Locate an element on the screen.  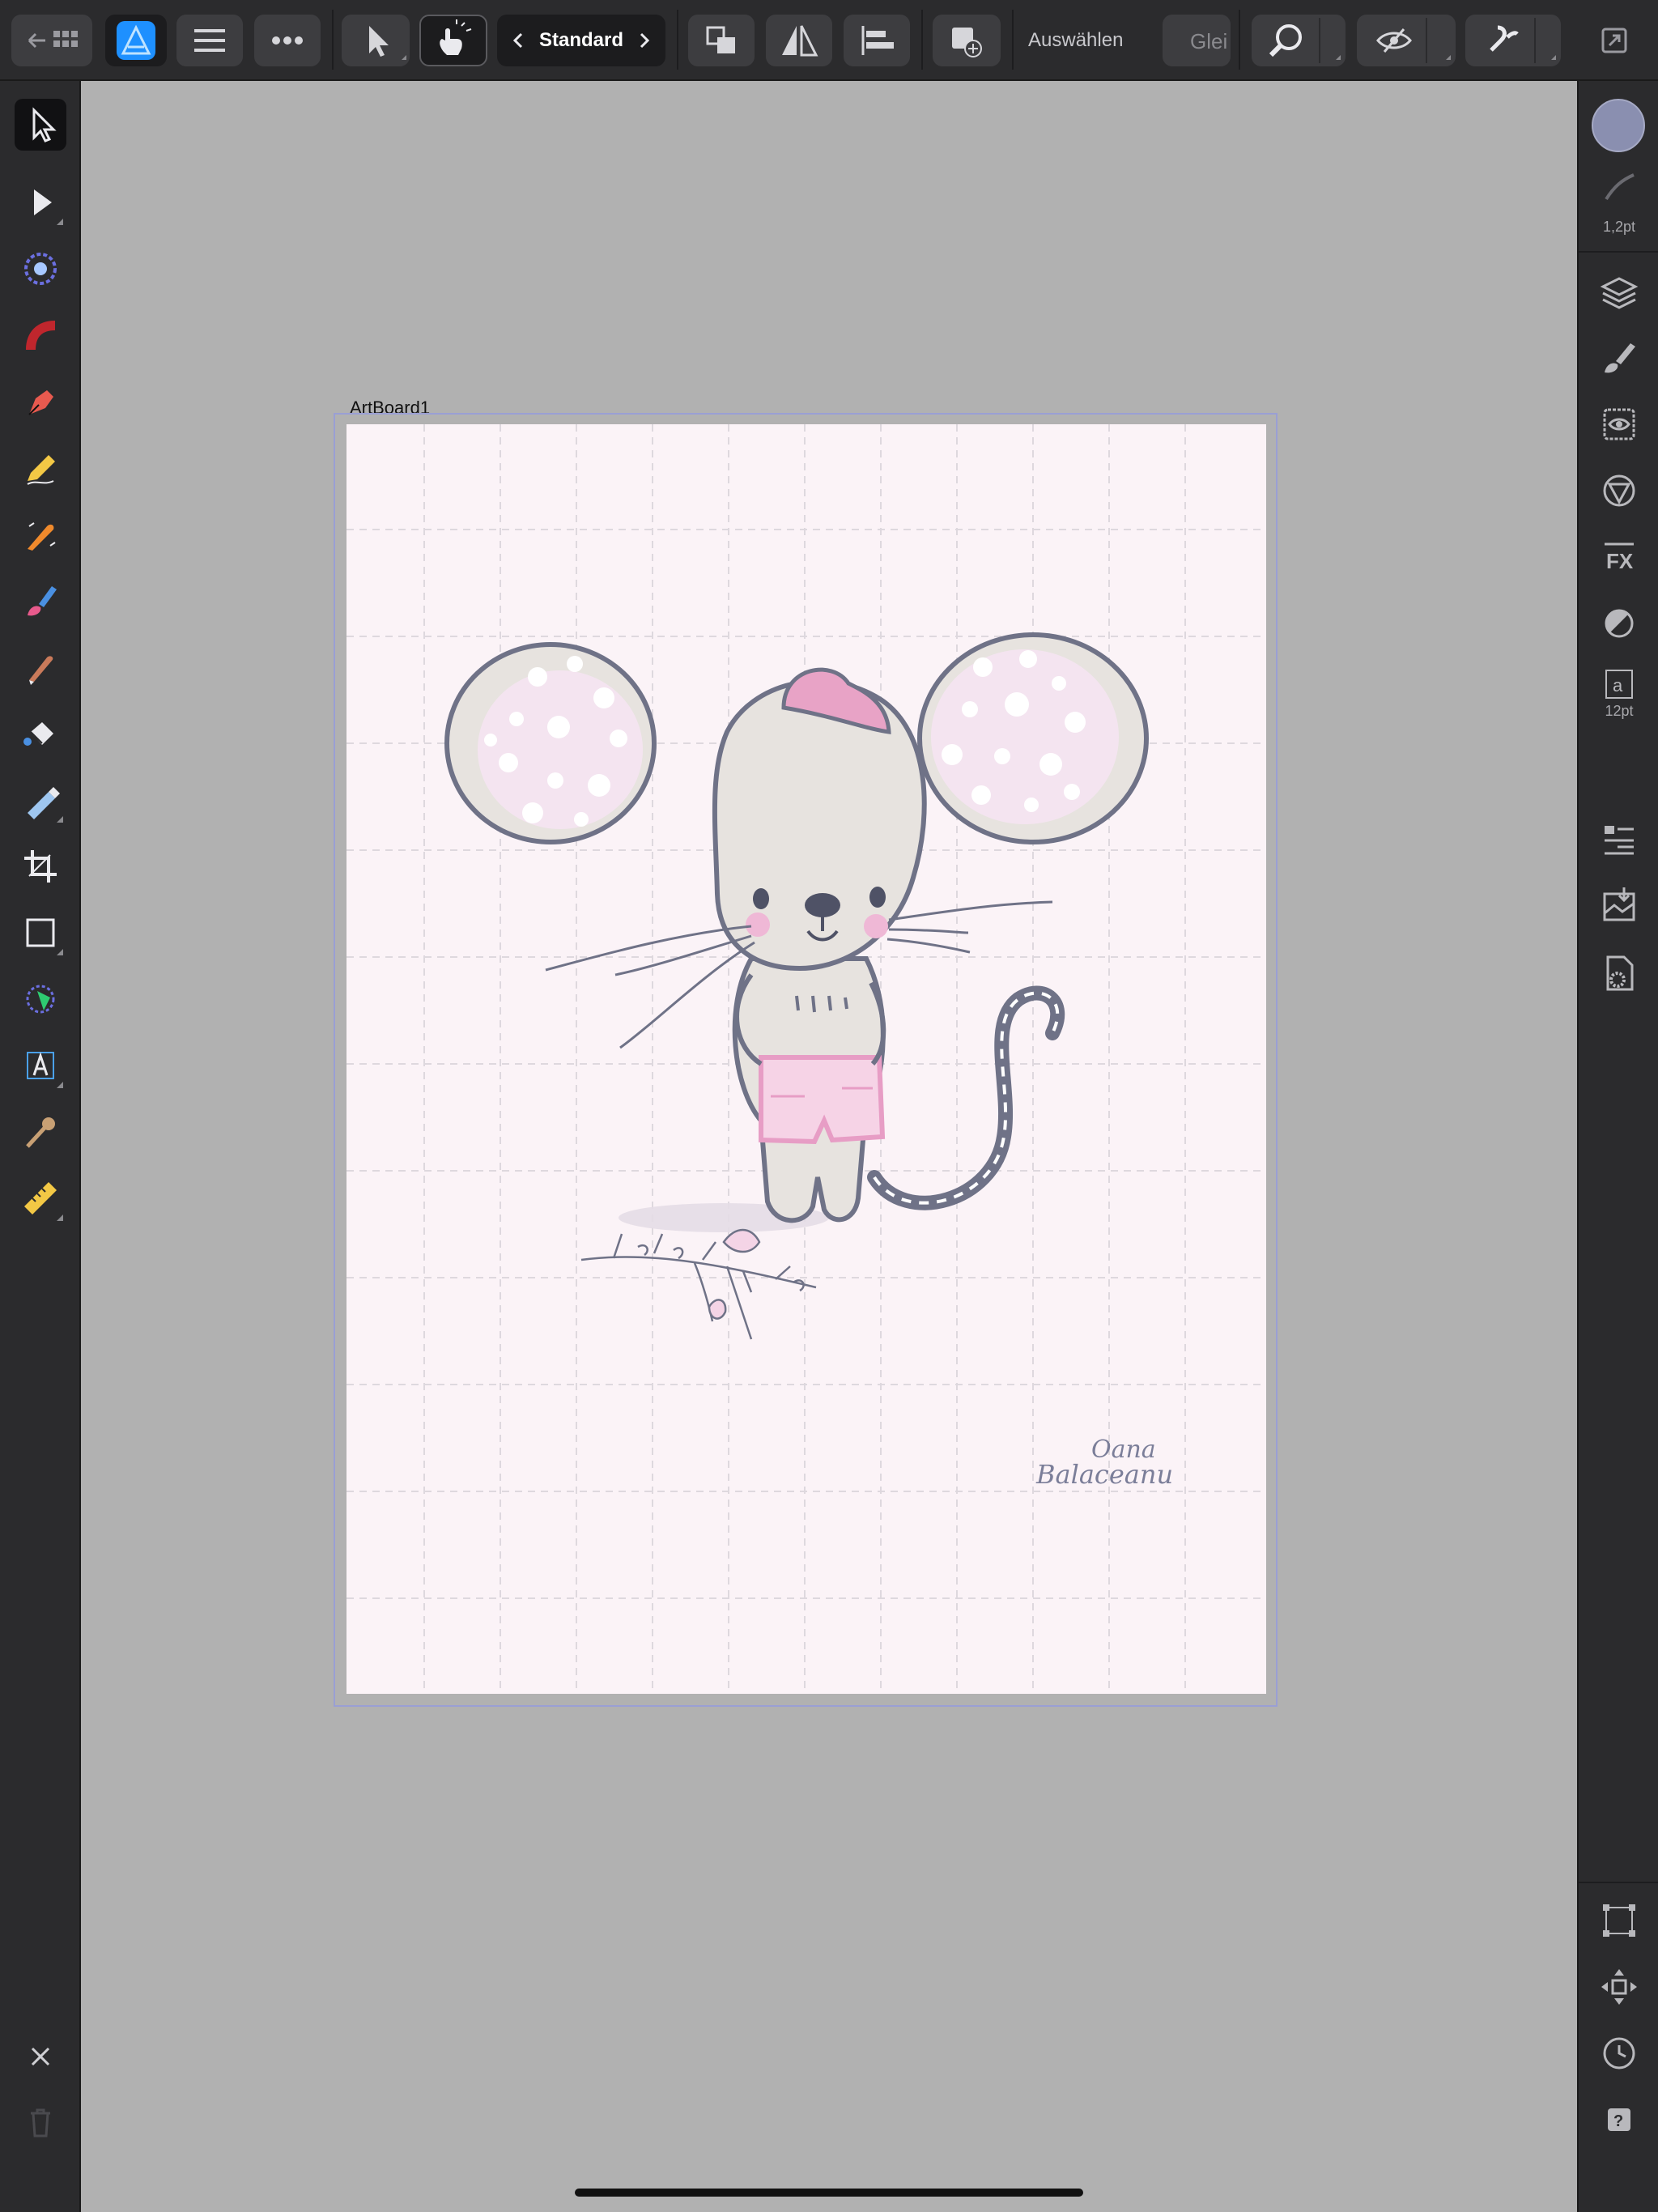
gradient-tool is located at coordinates (40, 335).